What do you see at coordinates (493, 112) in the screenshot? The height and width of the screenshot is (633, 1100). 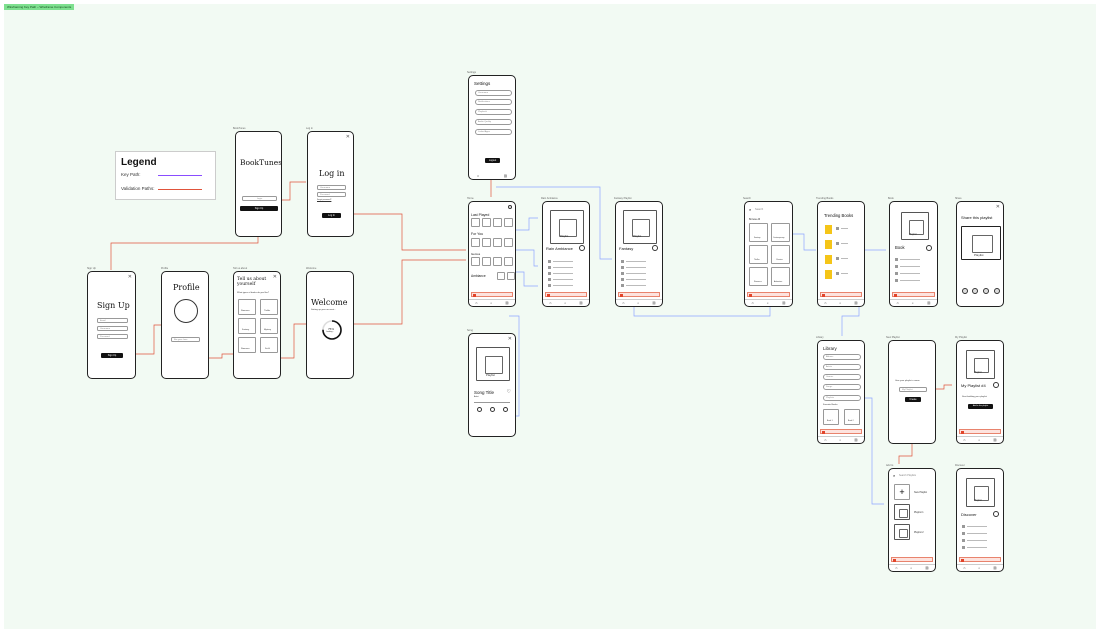 I see `settings-item-playback: Playback` at bounding box center [493, 112].